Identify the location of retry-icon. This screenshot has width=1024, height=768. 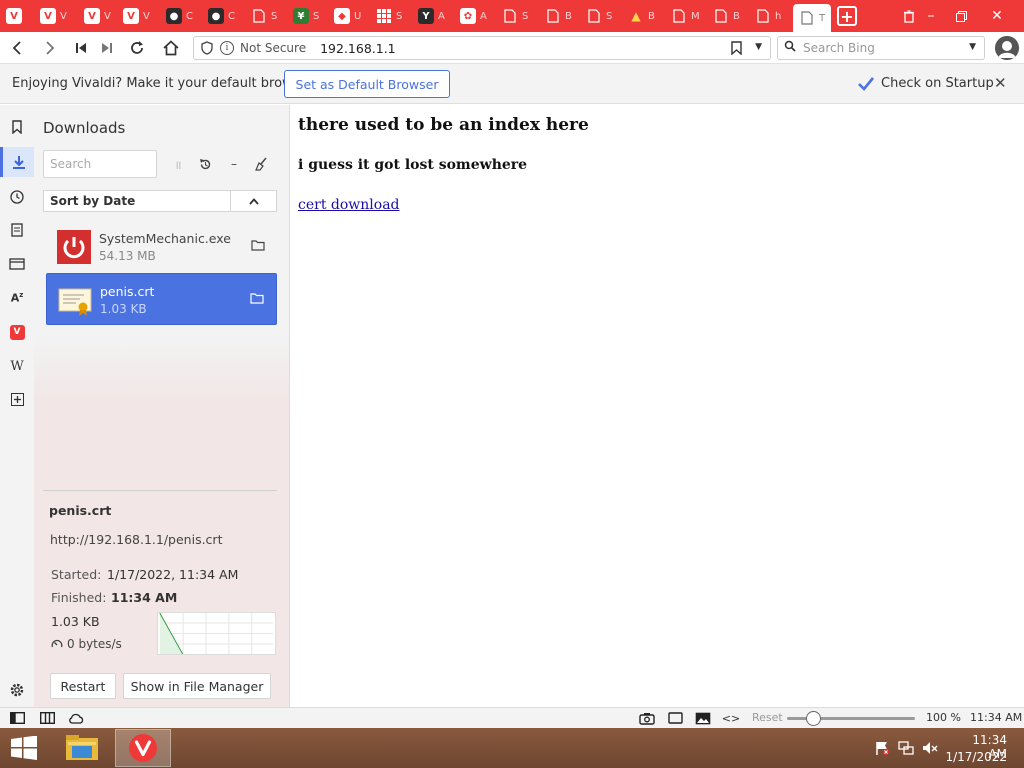
(205, 164).